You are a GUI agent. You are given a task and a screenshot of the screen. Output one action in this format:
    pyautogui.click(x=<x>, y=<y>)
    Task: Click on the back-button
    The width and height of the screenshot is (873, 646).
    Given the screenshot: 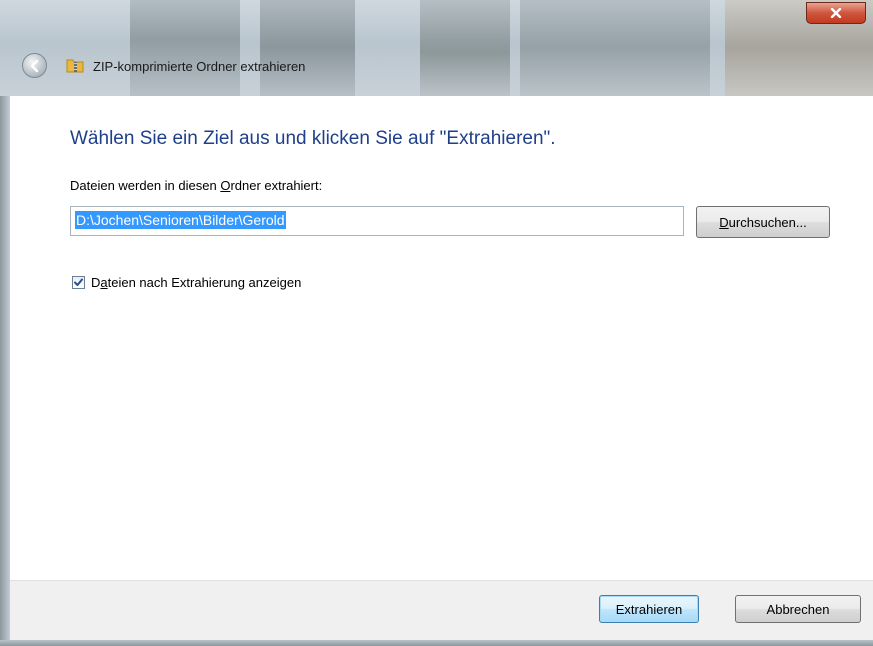 What is the action you would take?
    pyautogui.click(x=34, y=65)
    